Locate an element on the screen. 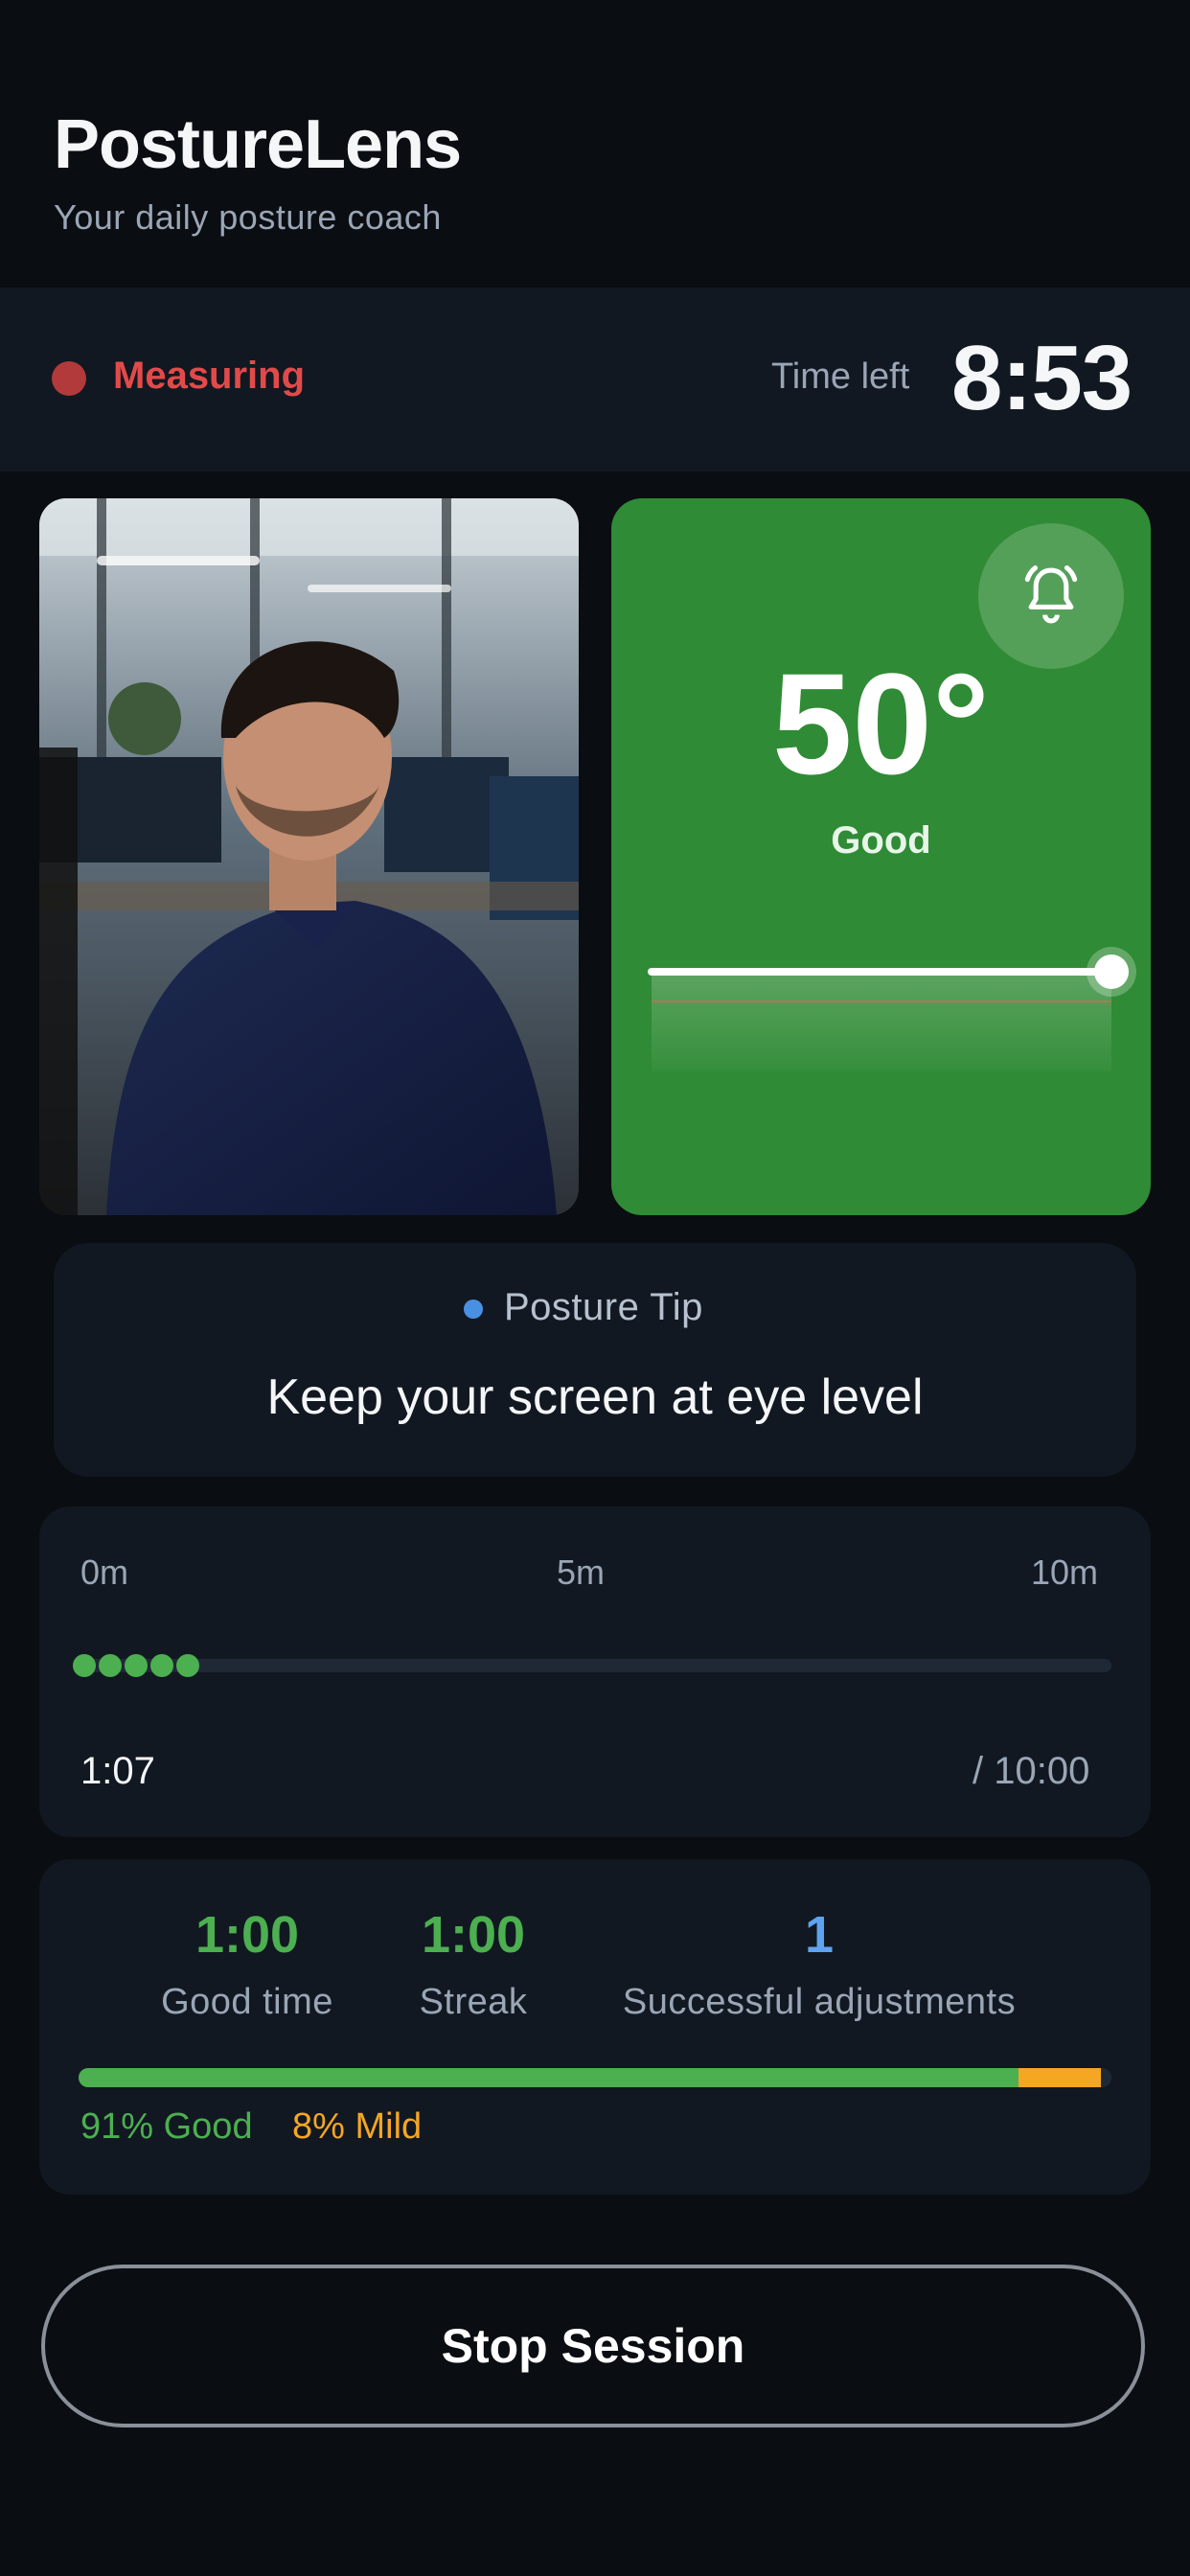 This screenshot has height=2576, width=1190. adjustments-value: 1 is located at coordinates (820, 1935).